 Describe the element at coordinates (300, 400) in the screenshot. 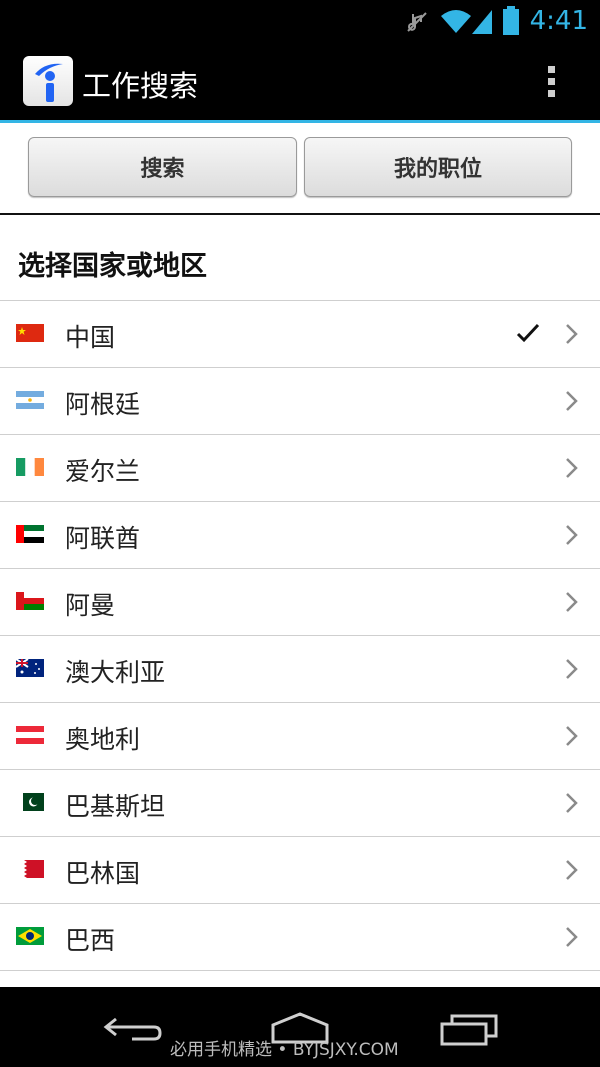

I see `list-item-argentina: 阿根廷` at that location.